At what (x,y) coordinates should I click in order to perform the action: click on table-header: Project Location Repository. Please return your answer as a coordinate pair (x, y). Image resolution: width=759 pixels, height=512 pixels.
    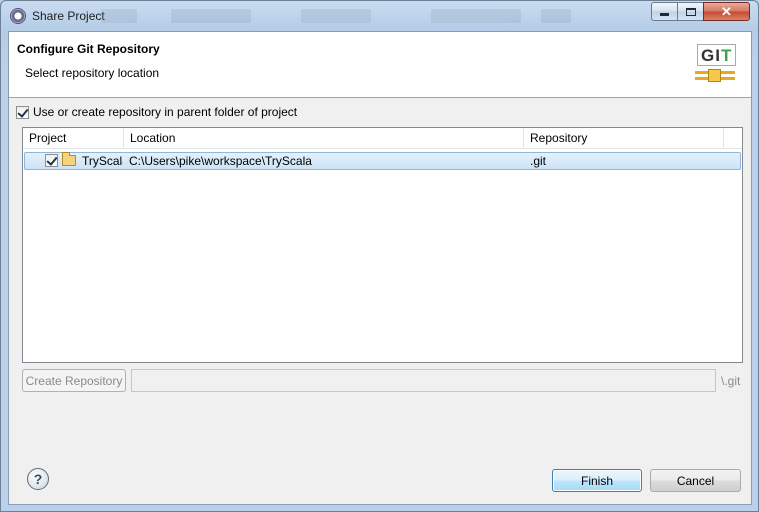
    Looking at the image, I should click on (382, 138).